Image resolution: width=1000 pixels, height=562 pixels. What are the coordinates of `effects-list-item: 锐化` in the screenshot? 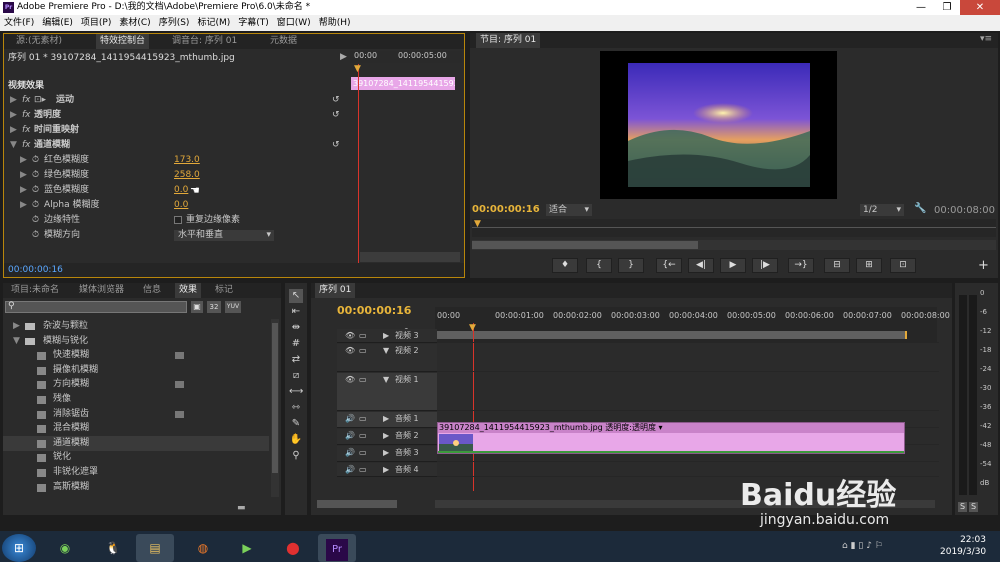 It's located at (136, 457).